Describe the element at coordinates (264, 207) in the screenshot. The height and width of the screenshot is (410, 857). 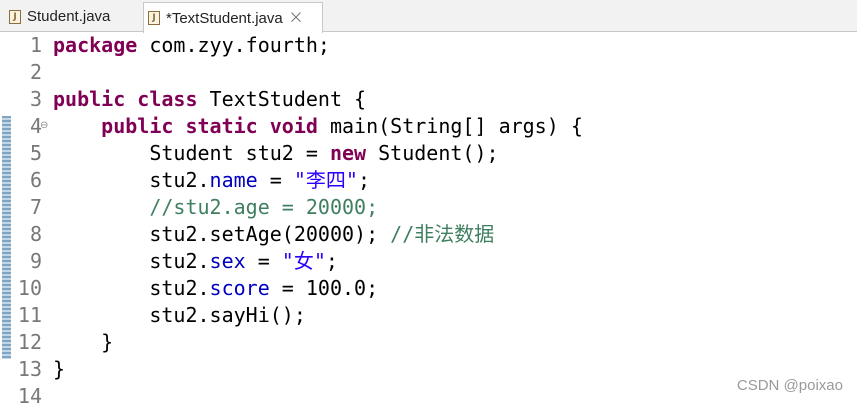
I see `code-text: //stu2.age = 20000;` at that location.